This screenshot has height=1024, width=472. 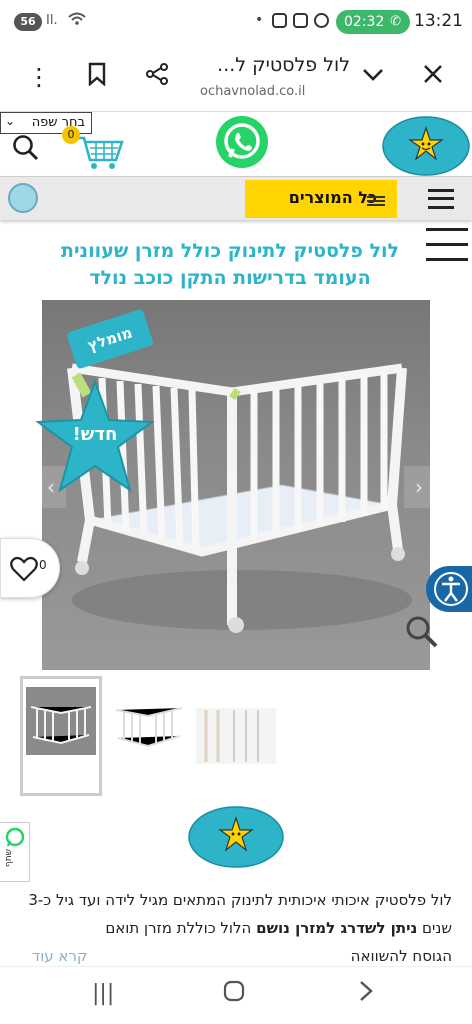 I want to click on more-vert-icon: ⋮, so click(x=39, y=77).